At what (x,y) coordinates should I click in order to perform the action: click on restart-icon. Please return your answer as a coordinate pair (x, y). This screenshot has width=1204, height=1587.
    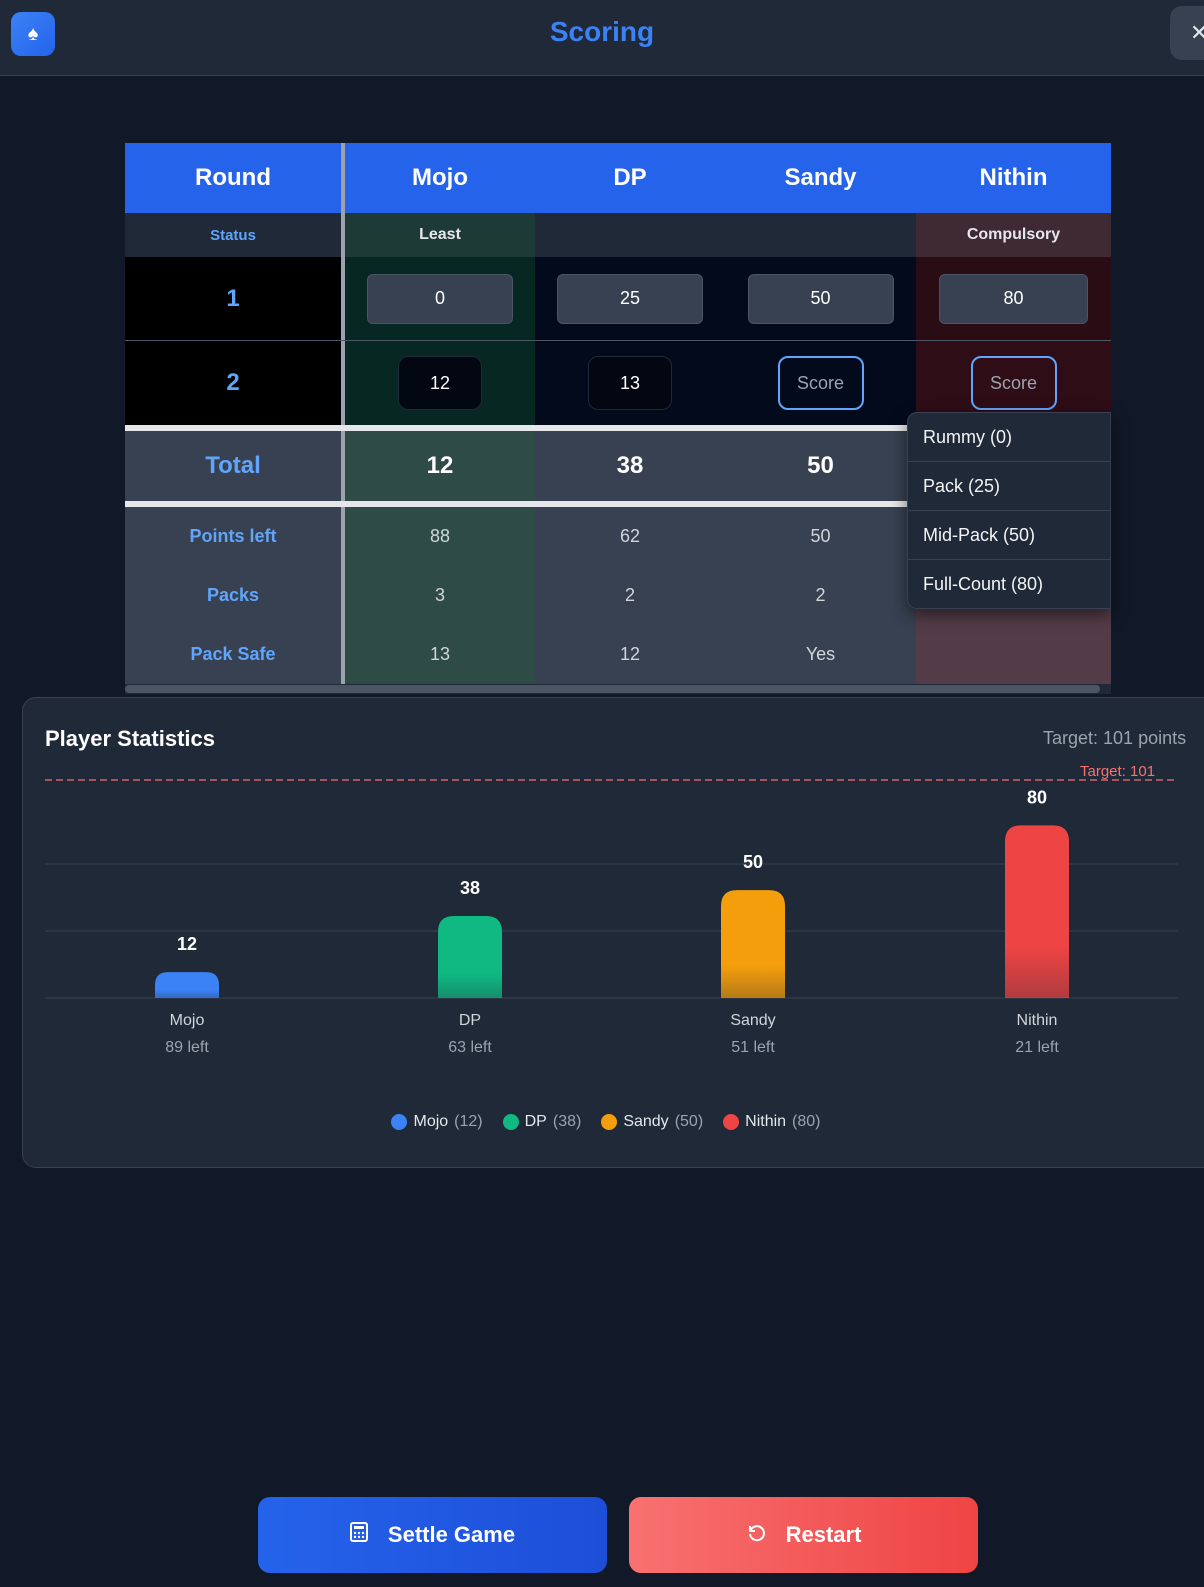
    Looking at the image, I should click on (756, 1535).